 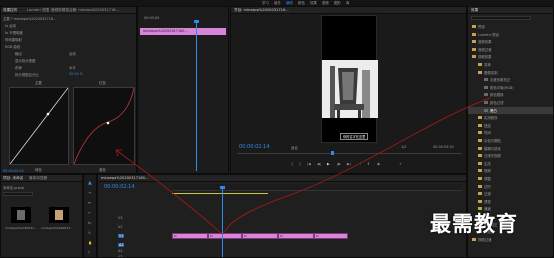 I want to click on watermark-logo: 最需教育, so click(x=474, y=223).